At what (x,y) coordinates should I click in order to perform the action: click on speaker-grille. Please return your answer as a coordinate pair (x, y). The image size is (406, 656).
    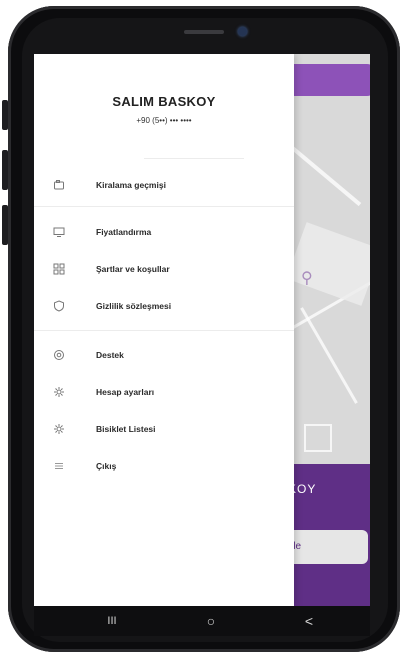
    Looking at the image, I should click on (204, 32).